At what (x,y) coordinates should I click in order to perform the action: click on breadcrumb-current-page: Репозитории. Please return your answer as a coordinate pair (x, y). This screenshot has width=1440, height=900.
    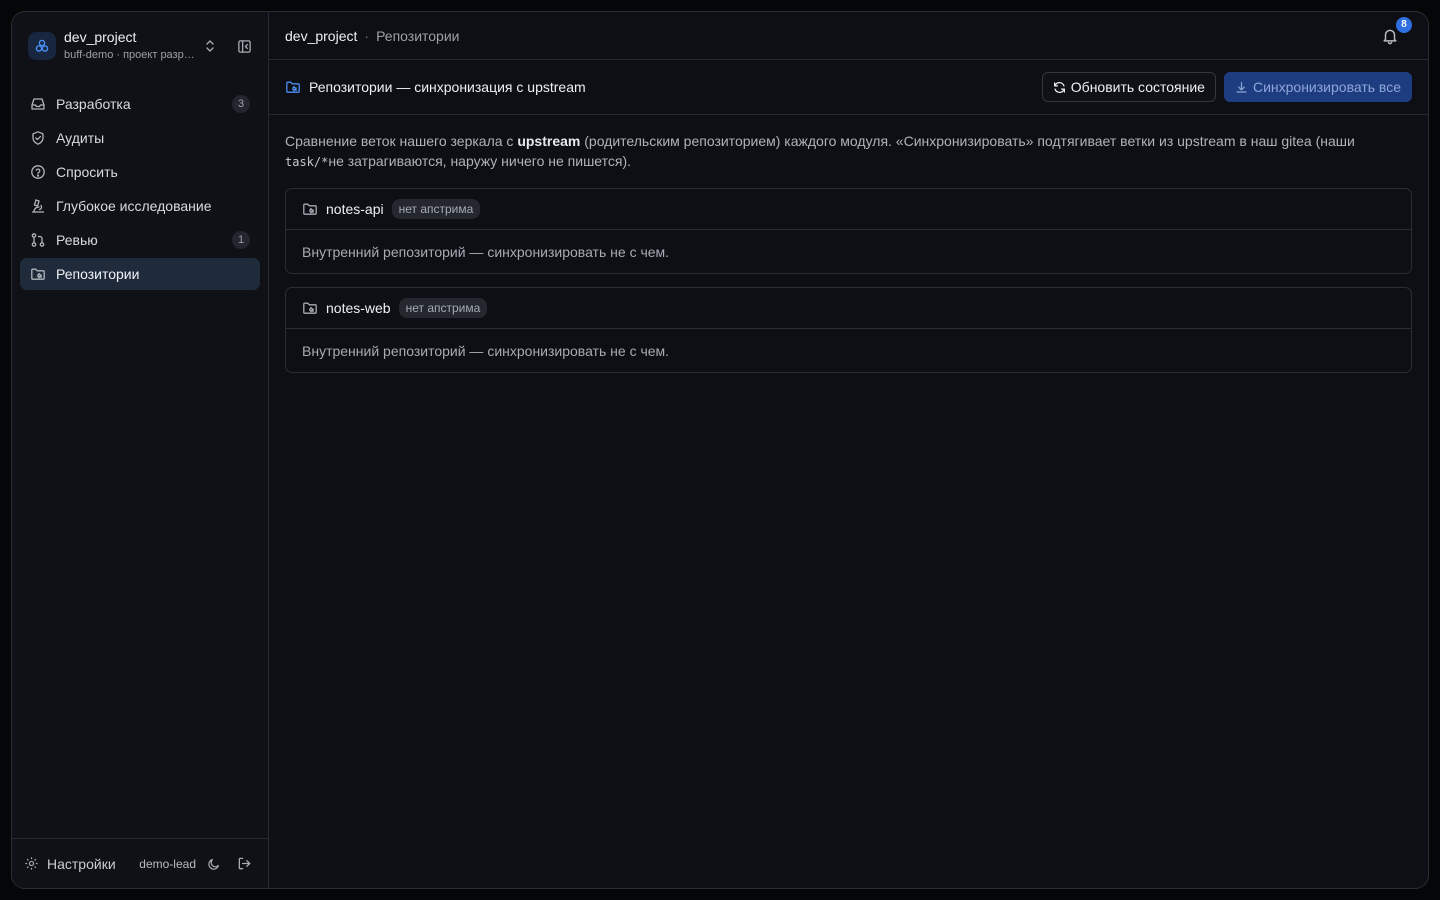
    Looking at the image, I should click on (418, 35).